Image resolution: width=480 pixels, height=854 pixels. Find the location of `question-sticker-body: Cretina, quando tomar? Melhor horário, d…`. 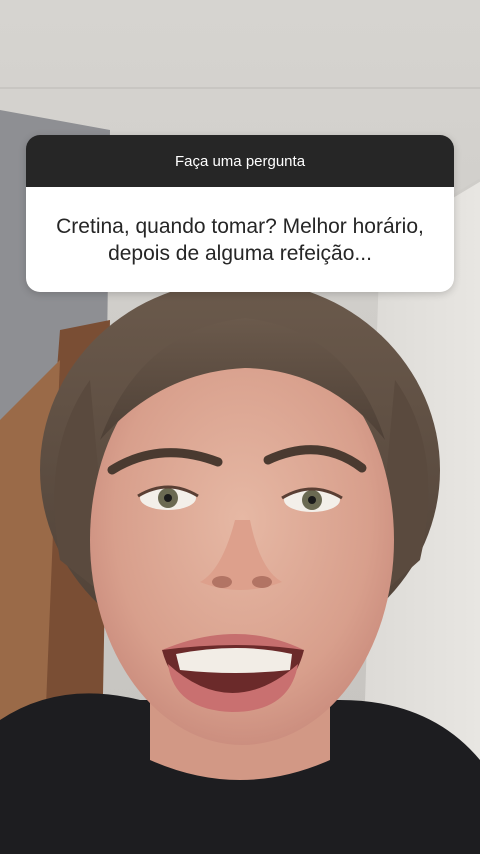

question-sticker-body: Cretina, quando tomar? Melhor horário, d… is located at coordinates (240, 239).